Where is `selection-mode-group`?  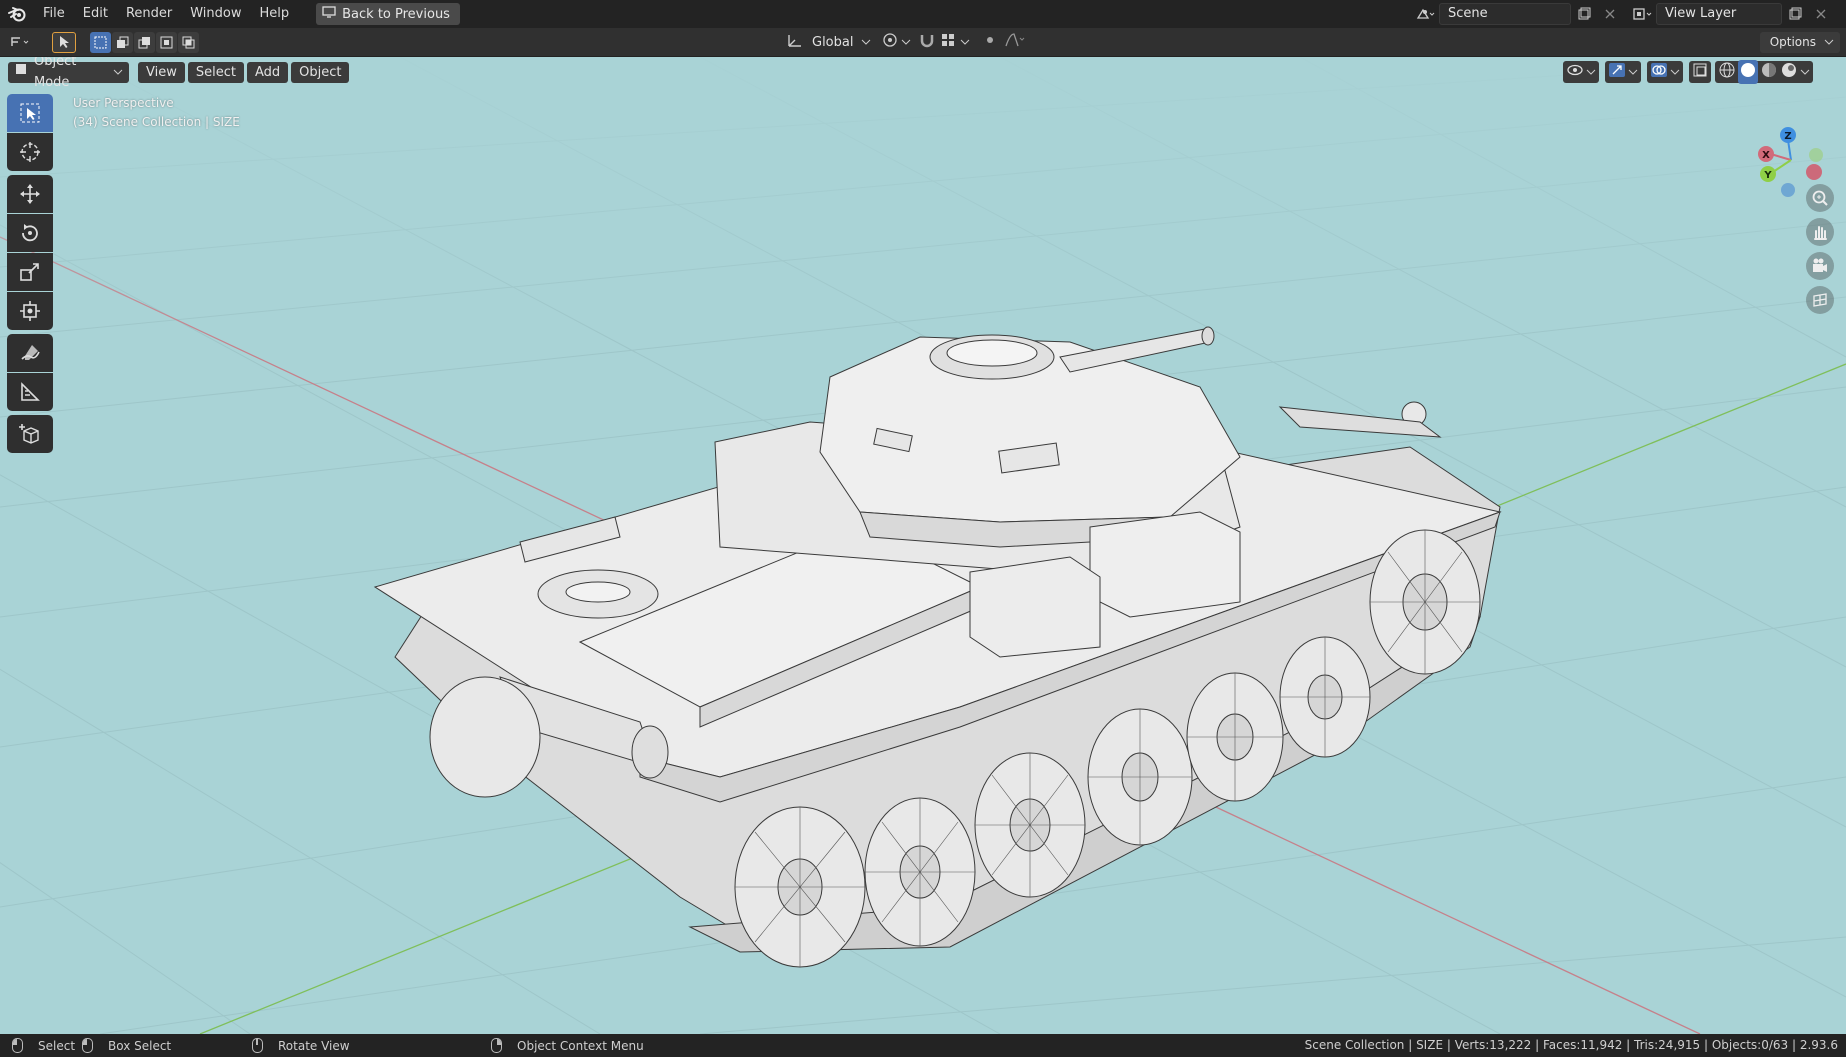
selection-mode-group is located at coordinates (144, 42).